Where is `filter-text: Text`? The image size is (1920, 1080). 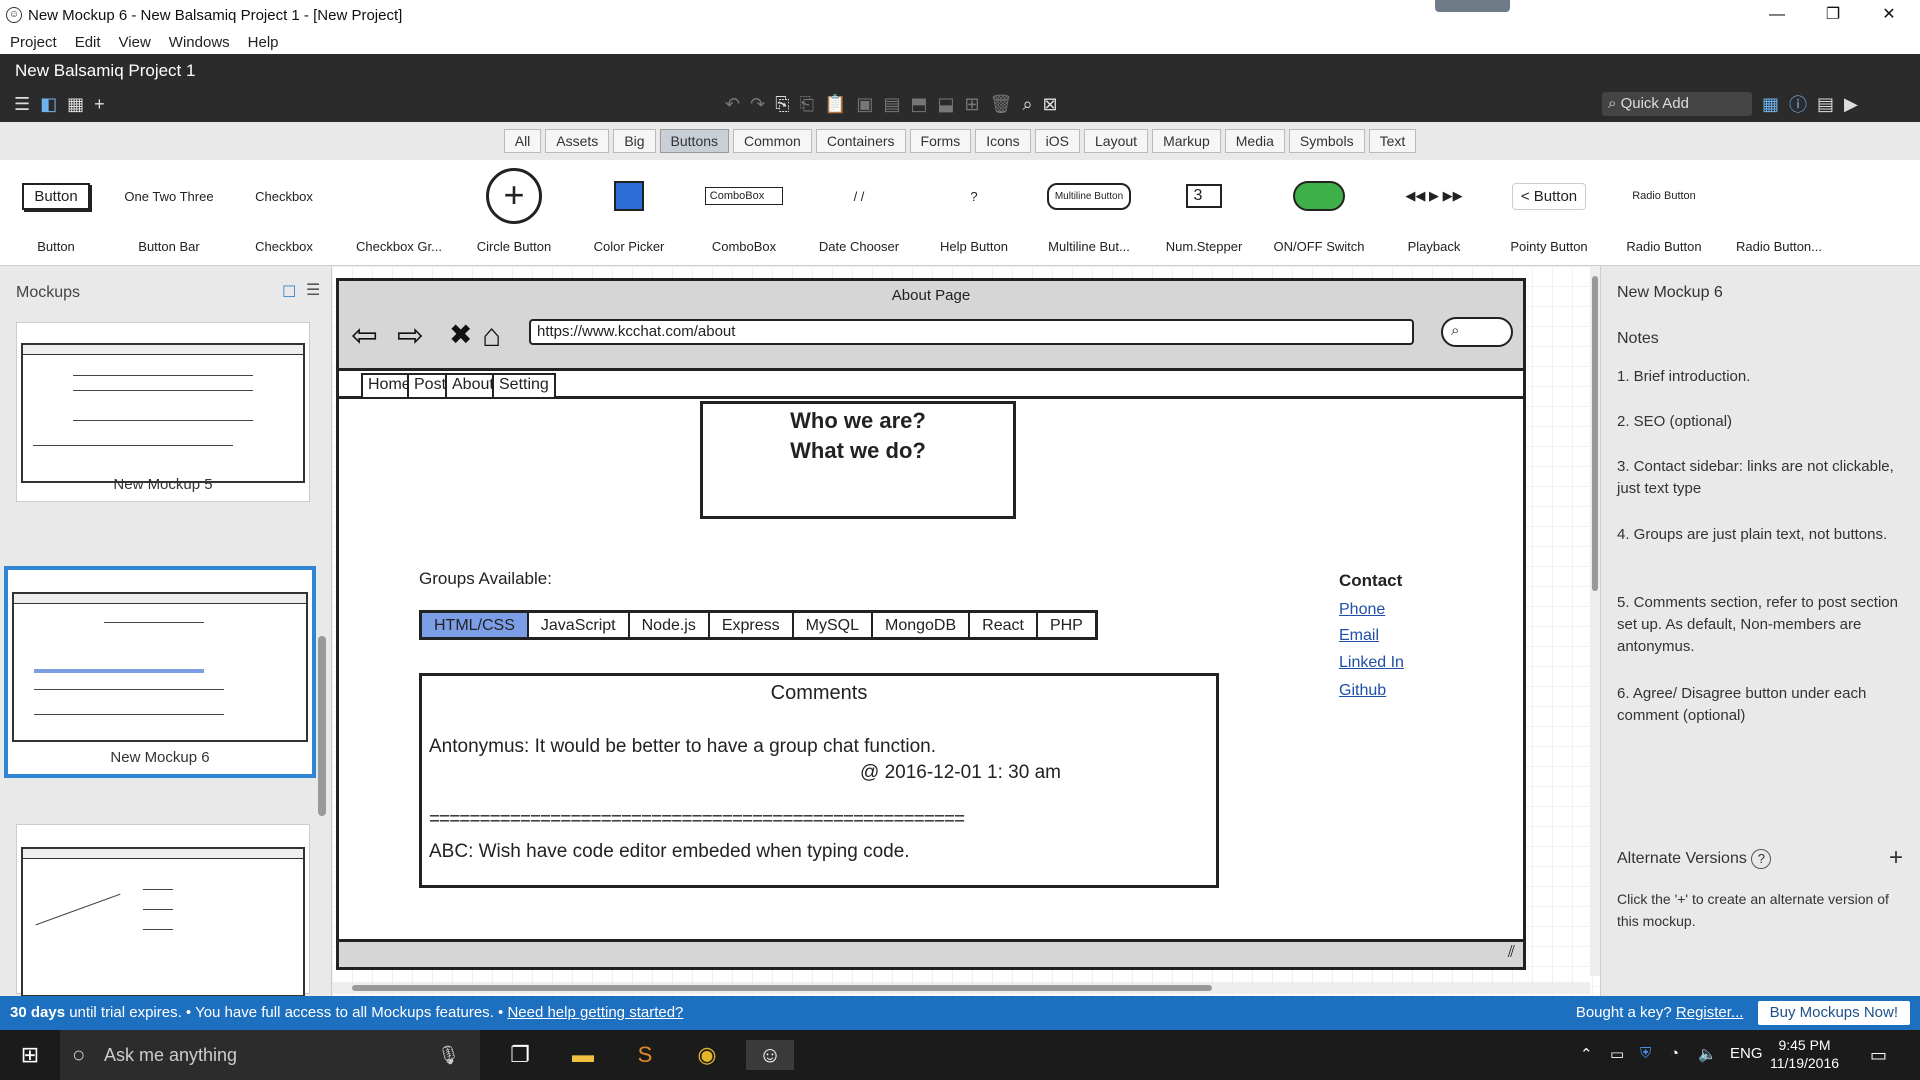 filter-text: Text is located at coordinates (1392, 141).